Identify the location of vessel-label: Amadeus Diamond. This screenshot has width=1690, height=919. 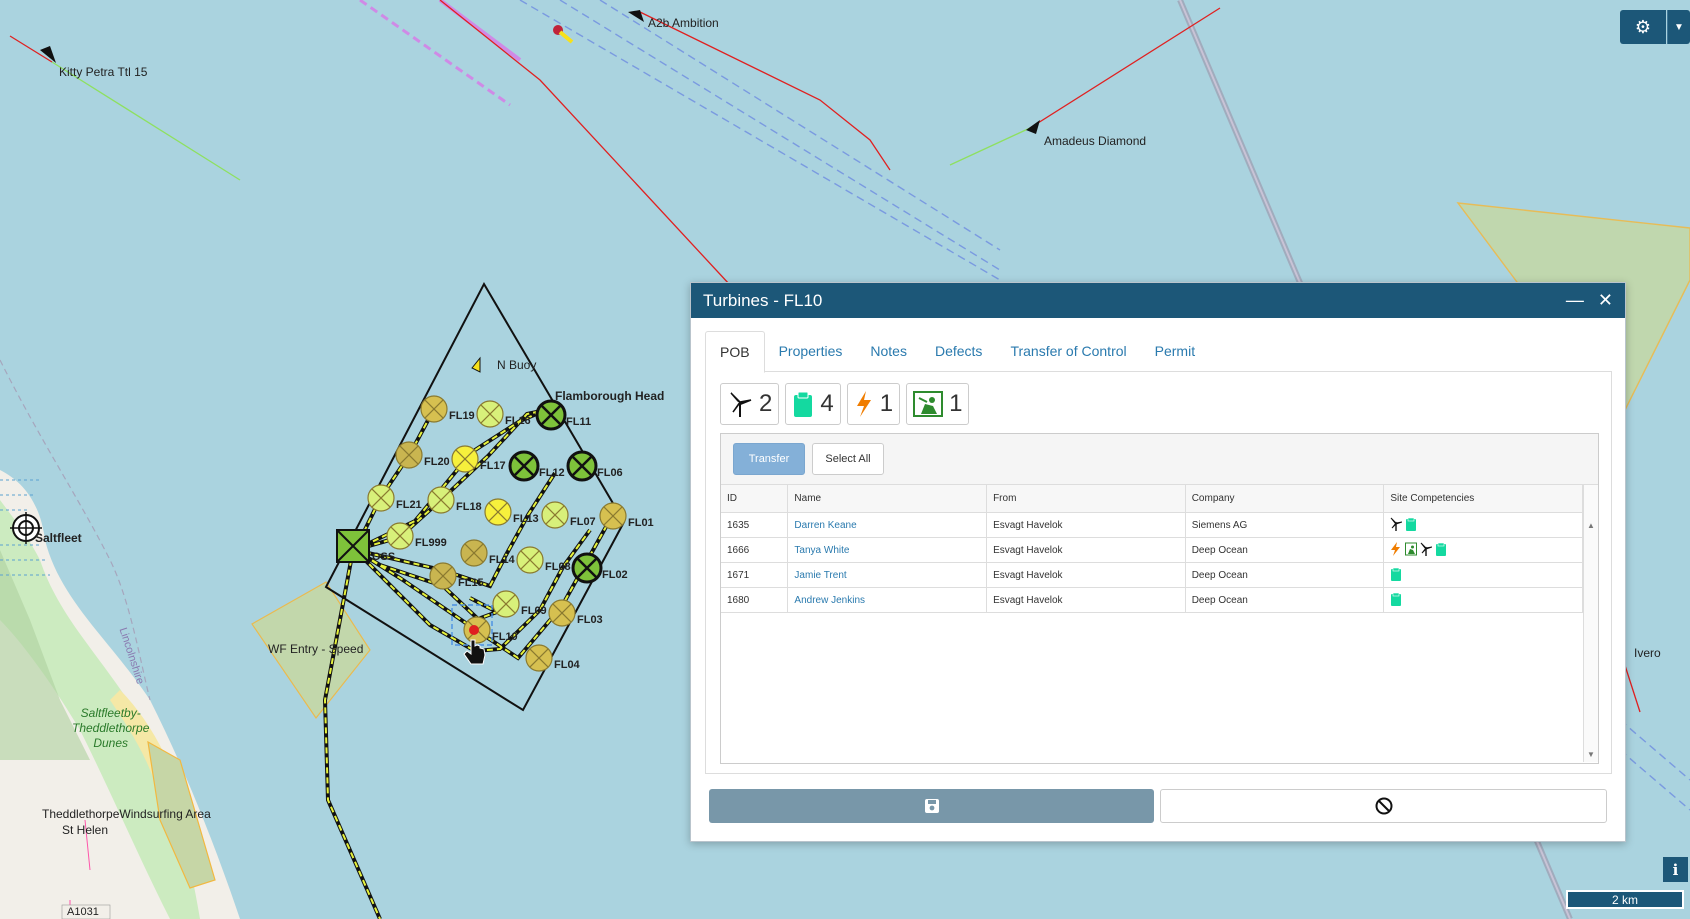
(1095, 141).